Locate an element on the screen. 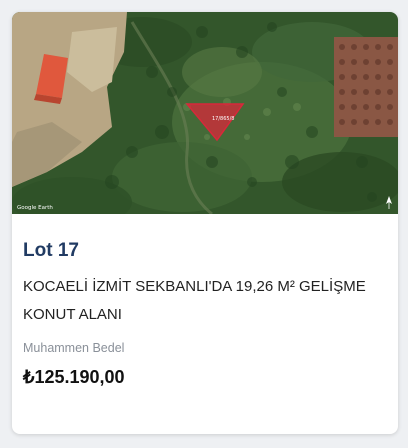 The height and width of the screenshot is (448, 408). parcel-label: 17/865/8 is located at coordinates (223, 119).